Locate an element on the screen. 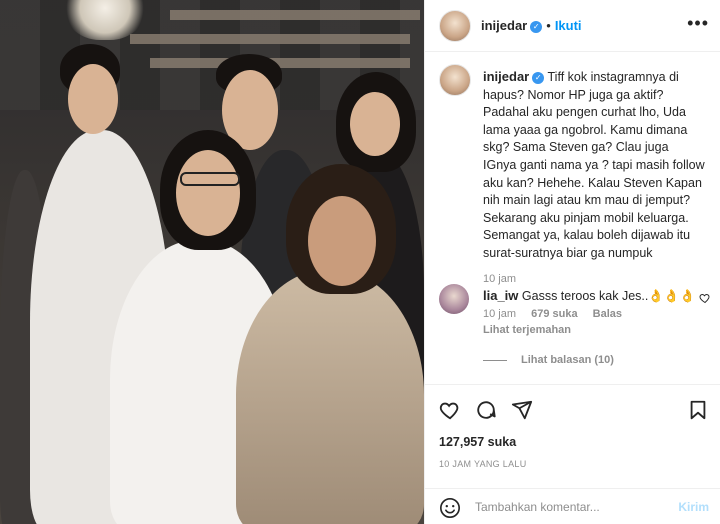  post-header: inijedar ✓ • Ikuti ••• is located at coordinates (572, 26).